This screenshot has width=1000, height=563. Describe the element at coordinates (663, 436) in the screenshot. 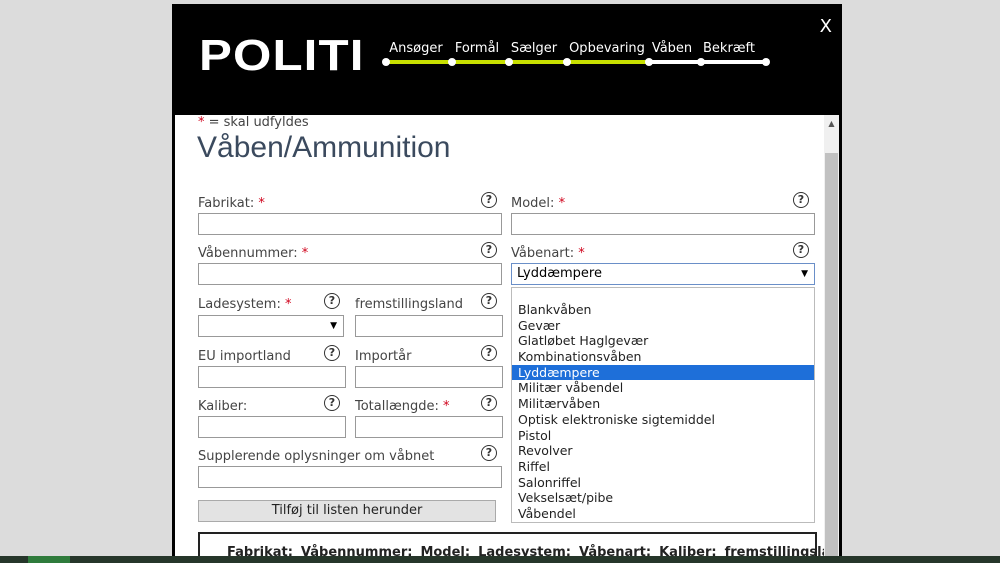

I see `dropdown-option: Pistol` at that location.